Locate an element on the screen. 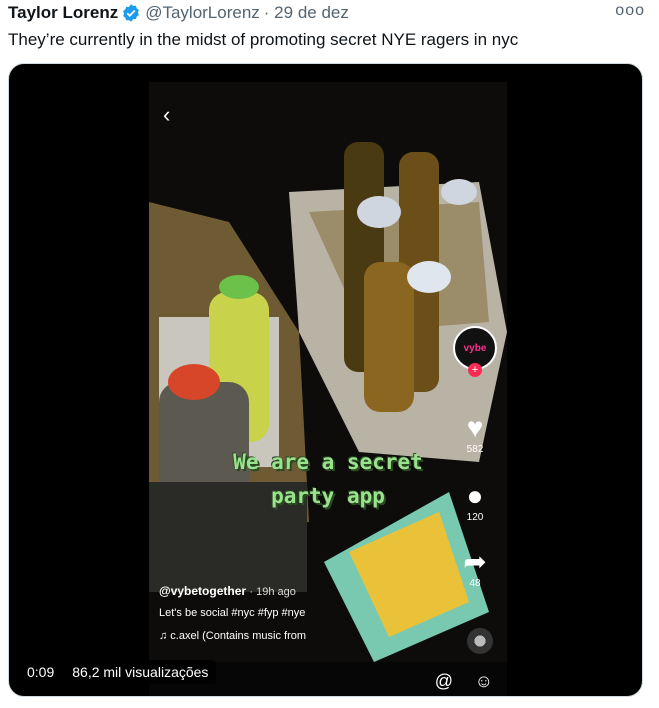 This screenshot has height=708, width=659. share-button: ➦ 48 is located at coordinates (475, 567).